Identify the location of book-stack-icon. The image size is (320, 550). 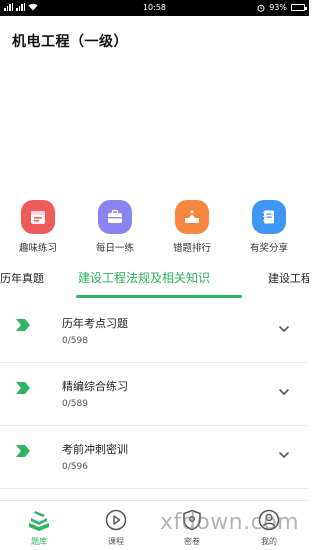
(39, 521).